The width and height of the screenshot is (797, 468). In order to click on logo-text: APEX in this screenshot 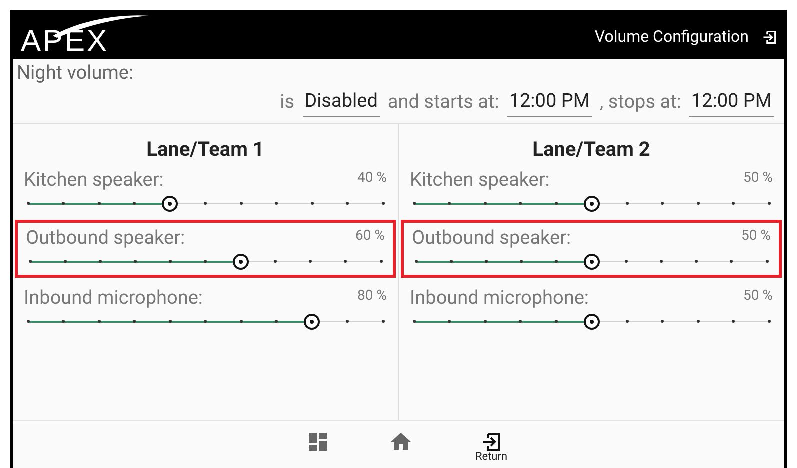, I will do `click(65, 41)`.